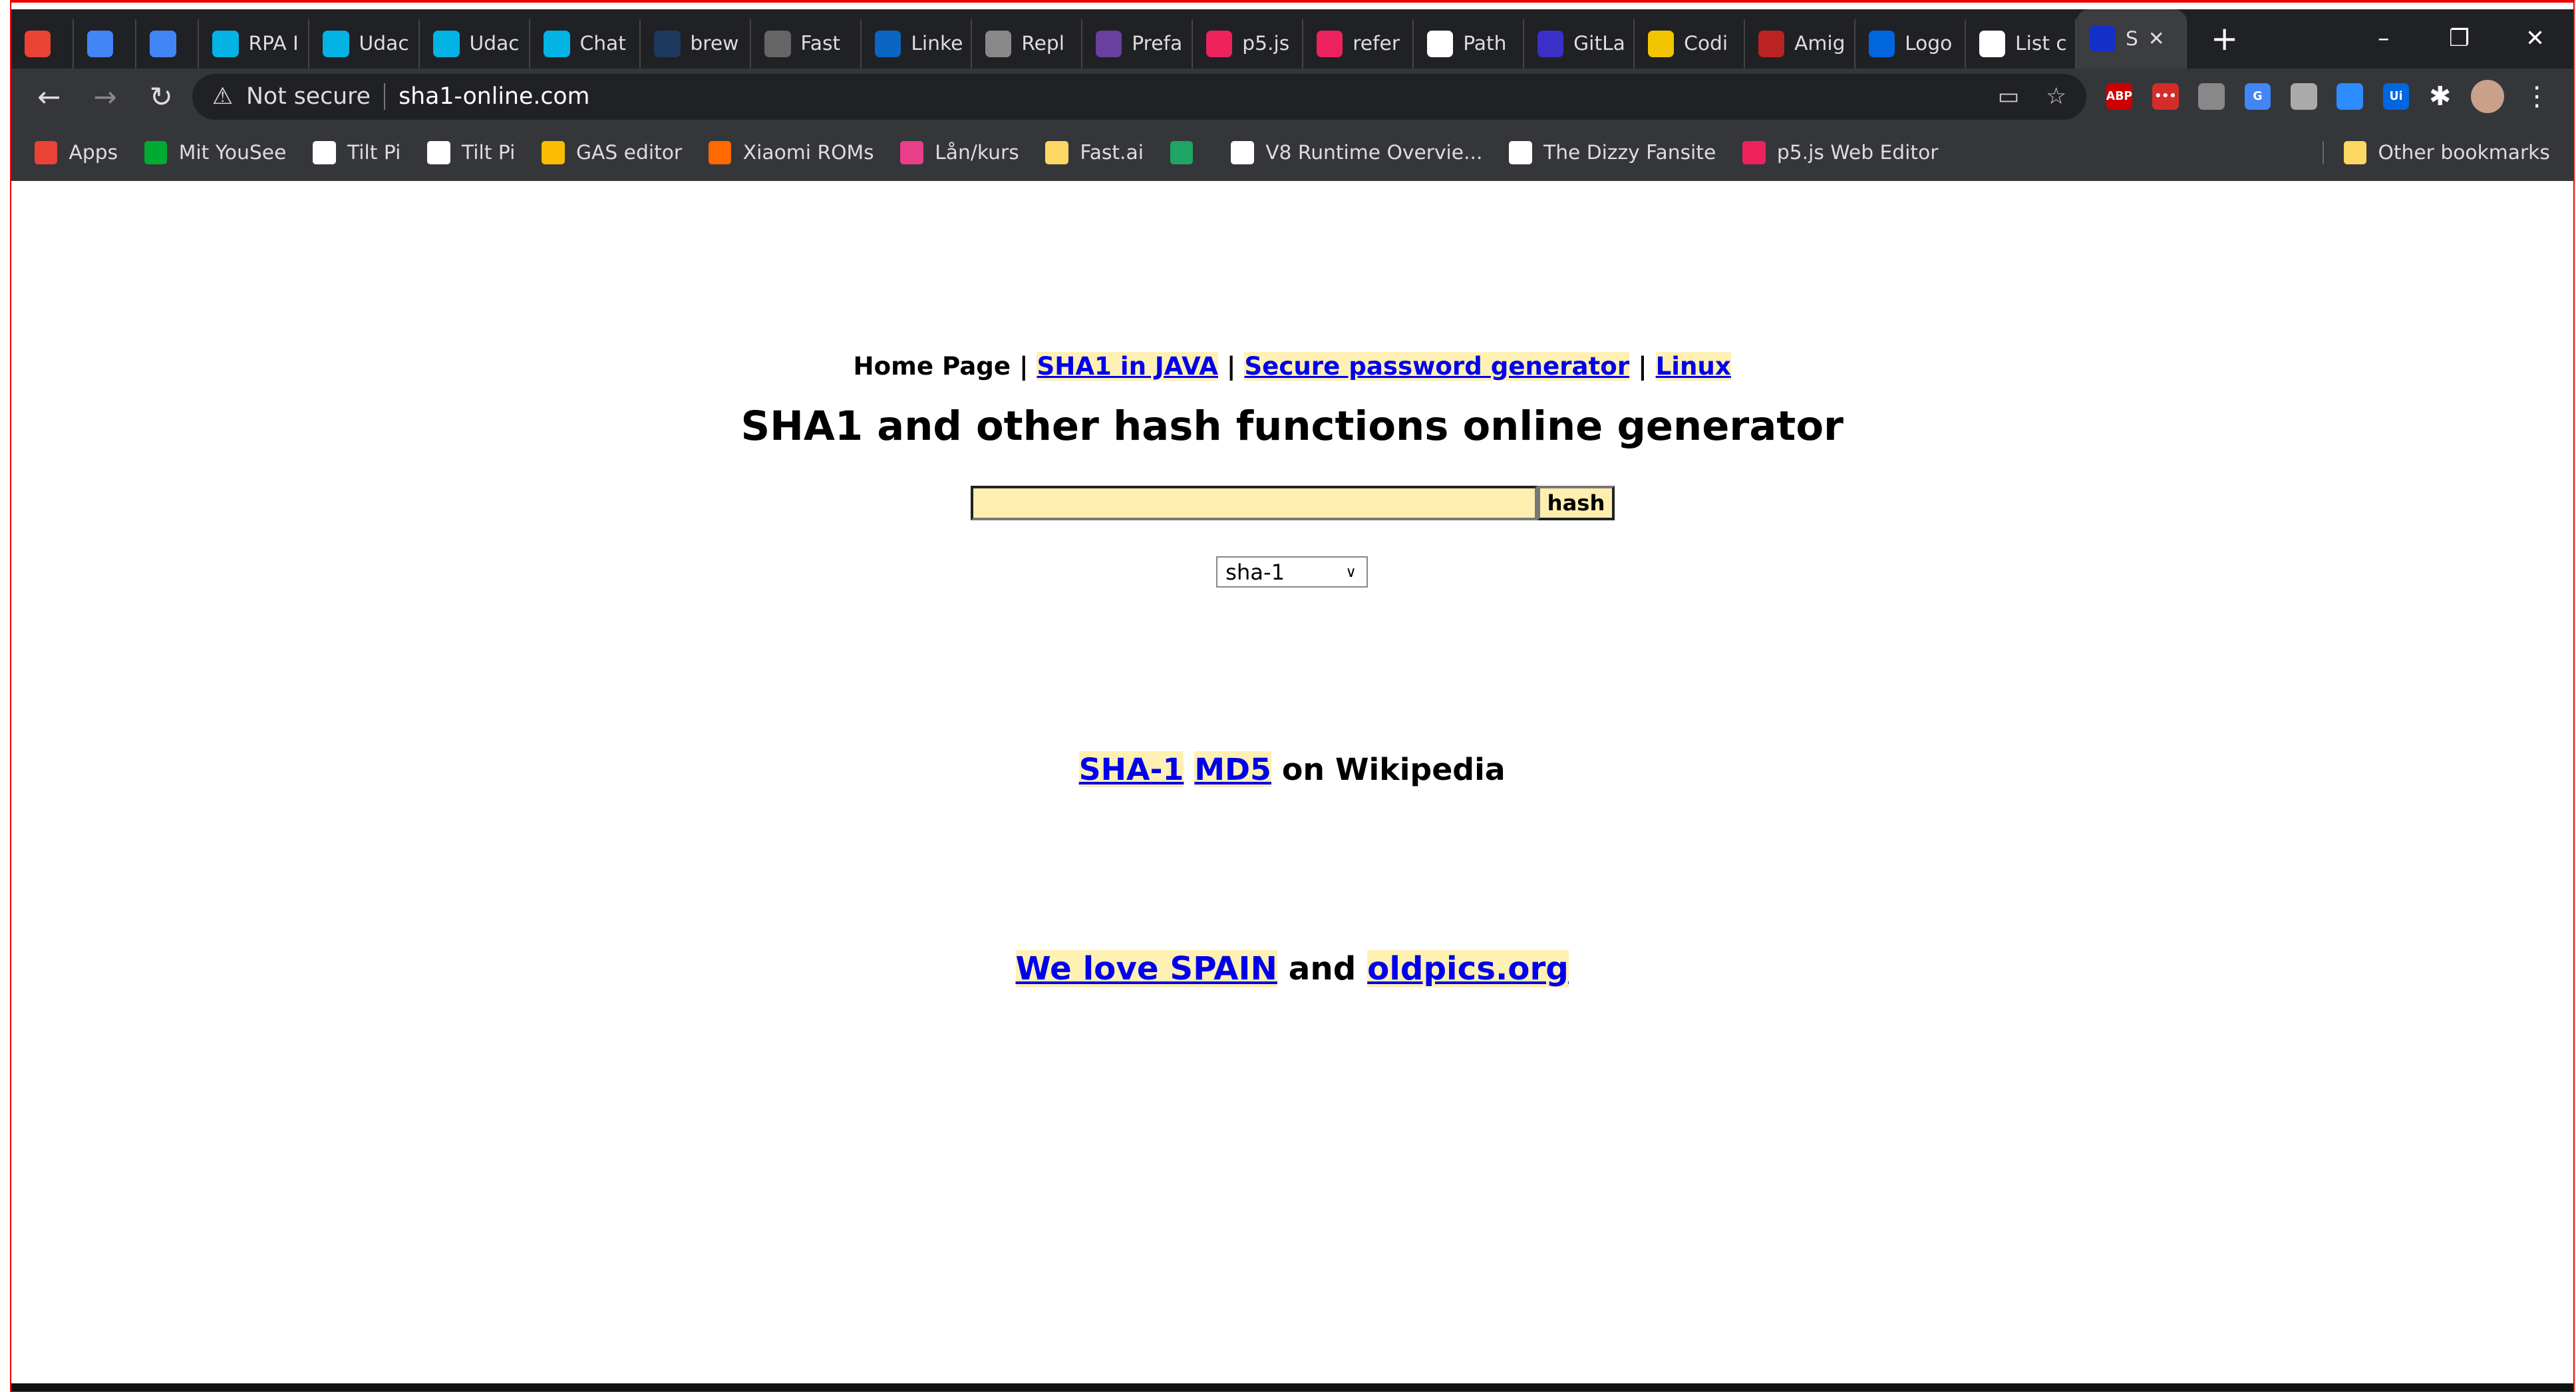 The height and width of the screenshot is (1392, 2576). Describe the element at coordinates (2056, 96) in the screenshot. I see `bookmark-star-icon: ☆` at that location.